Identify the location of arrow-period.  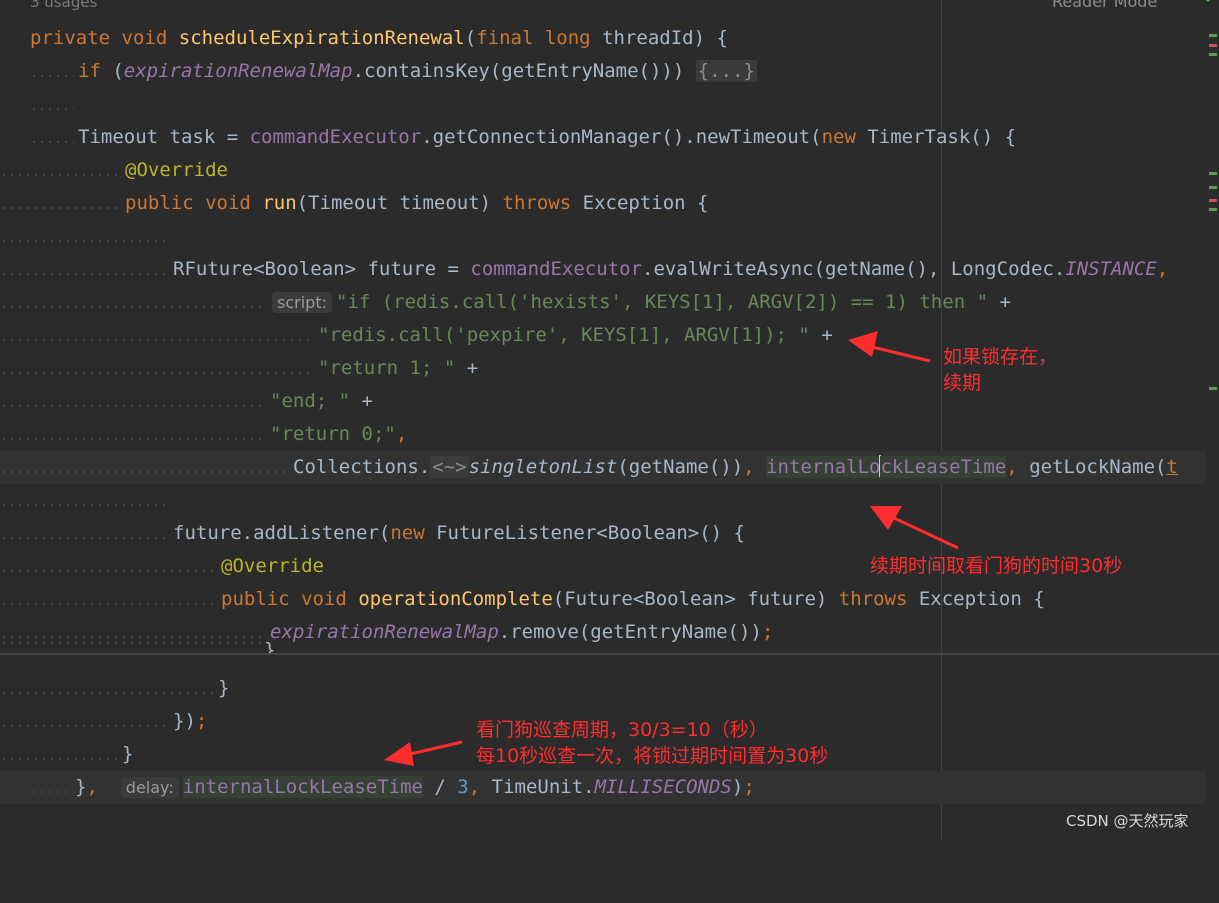
(434, 748).